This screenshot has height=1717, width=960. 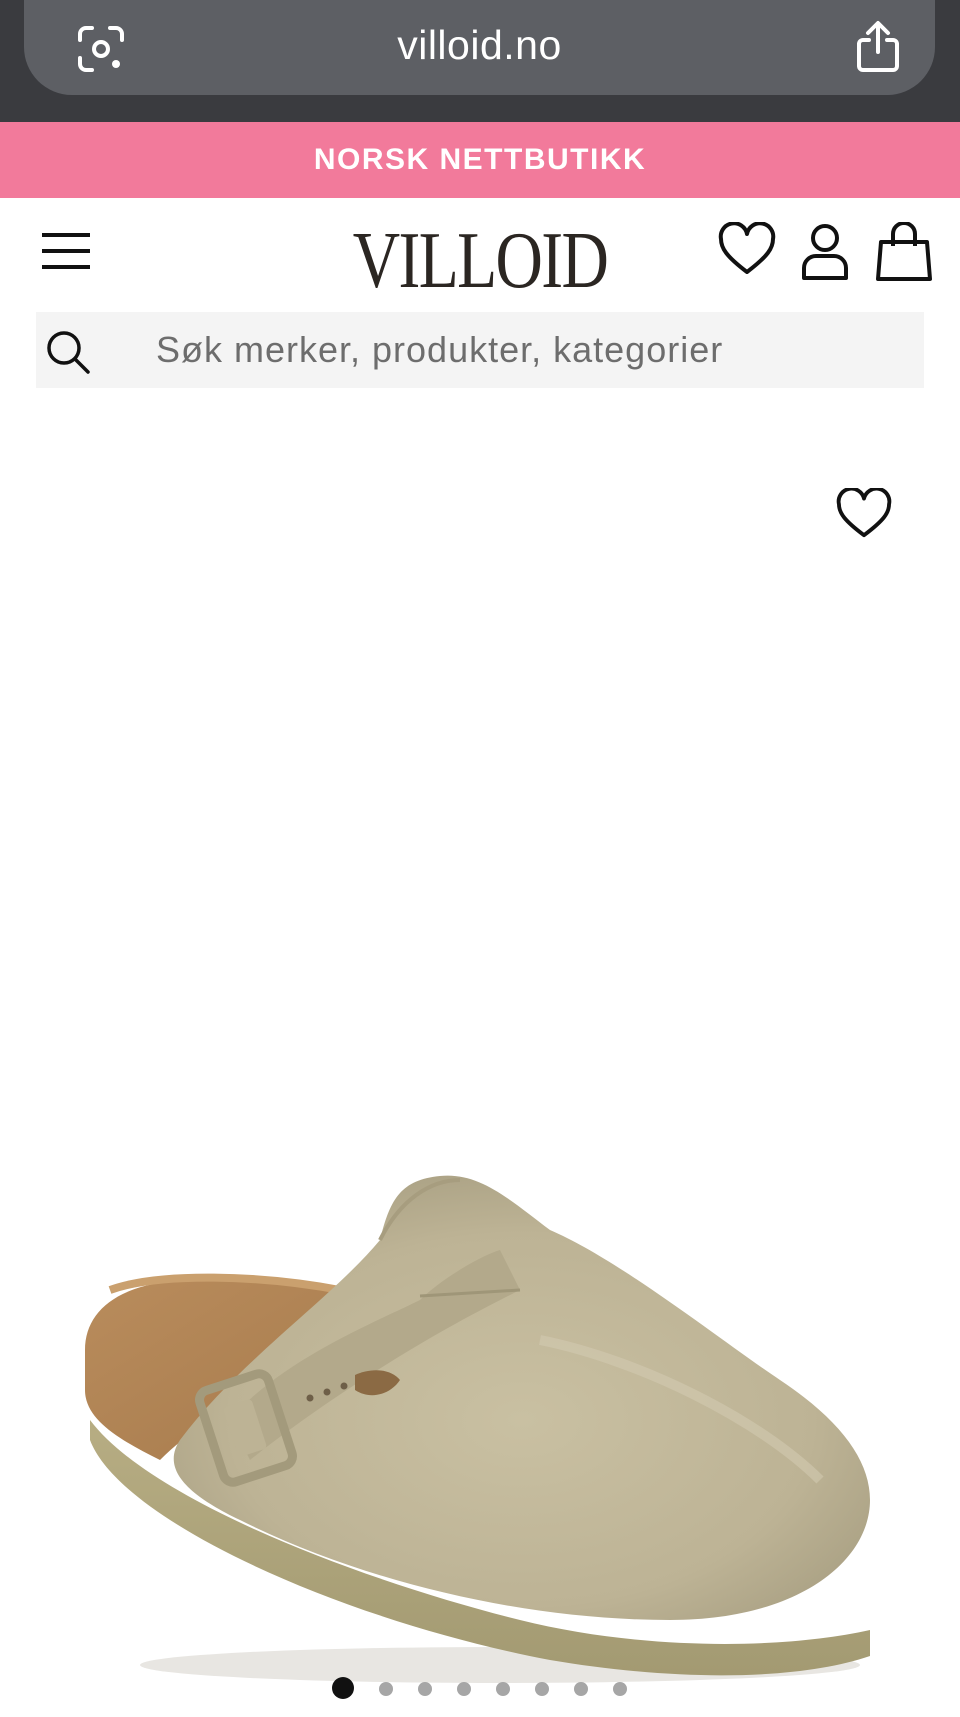 What do you see at coordinates (67, 251) in the screenshot?
I see `hamburger-icon` at bounding box center [67, 251].